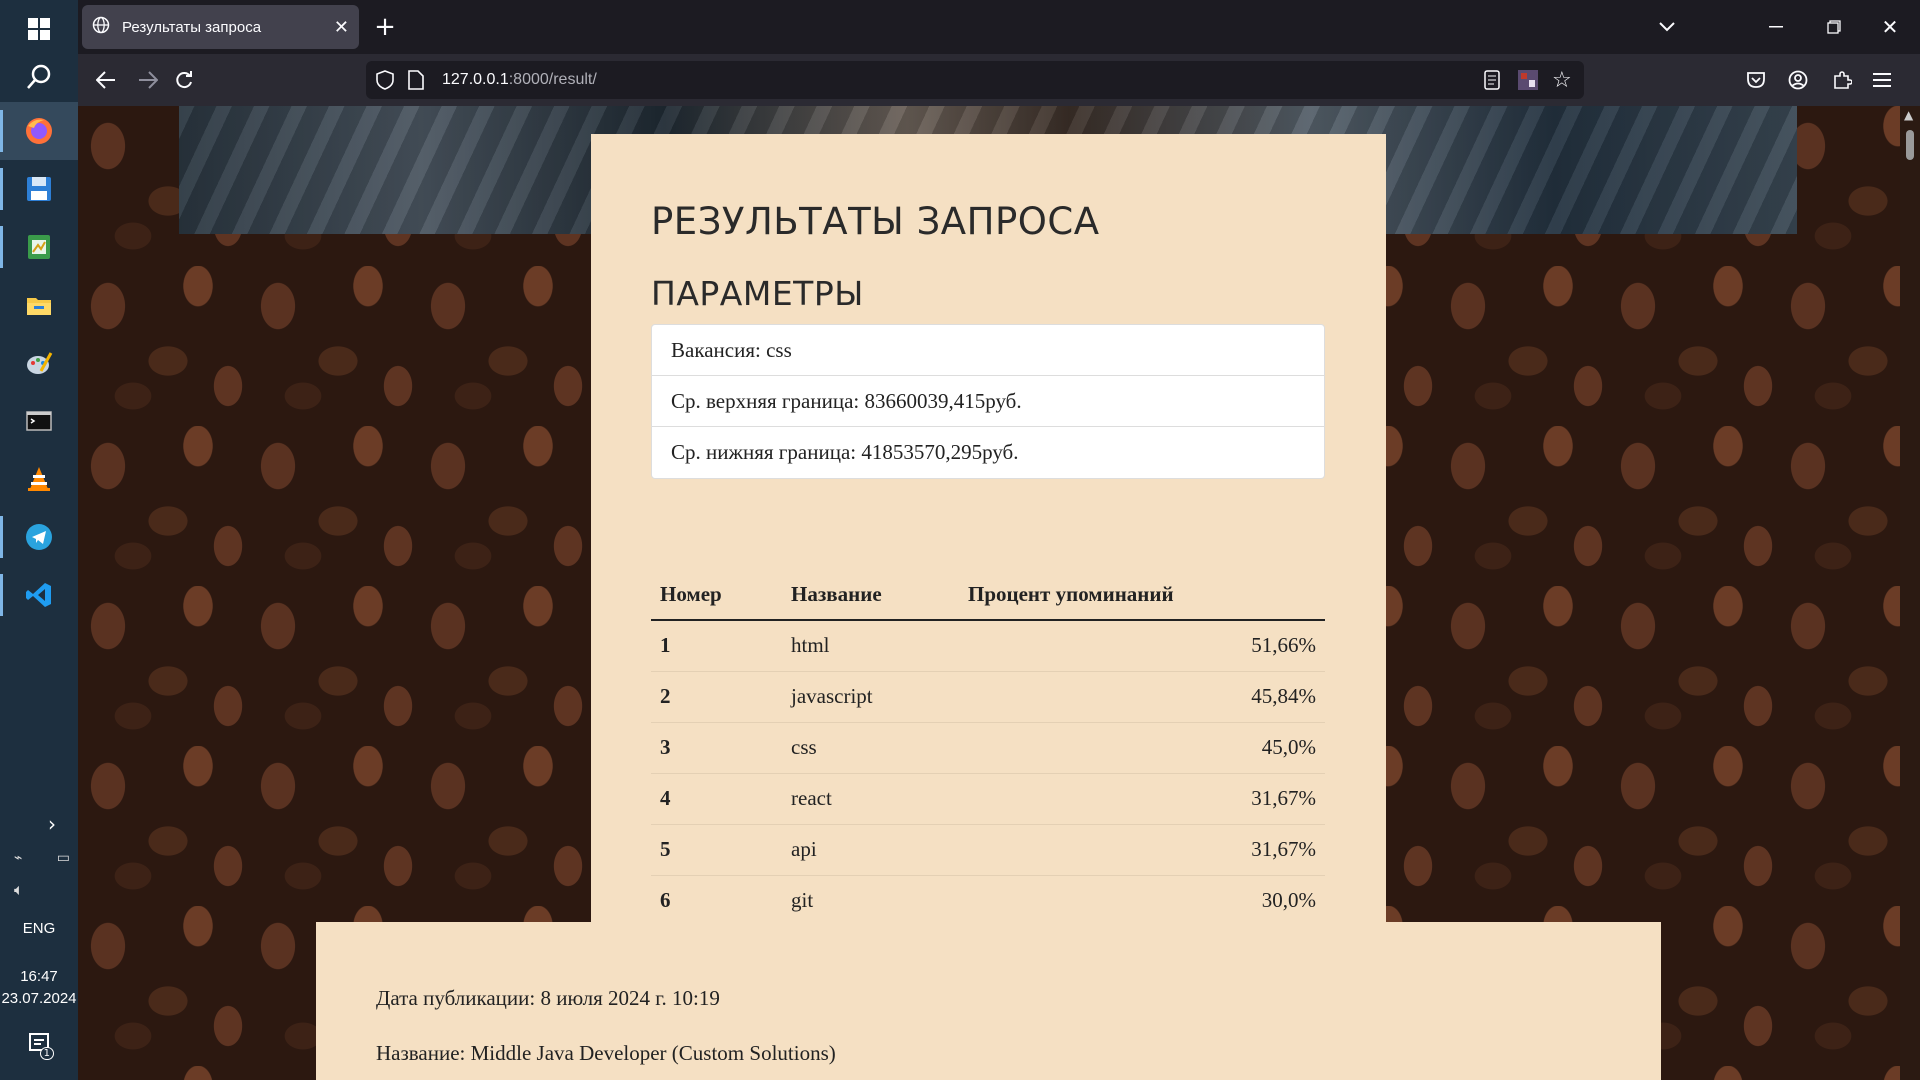 The image size is (1920, 1080). Describe the element at coordinates (1142, 901) in the screenshot. I see `row-percent: 30,0%` at that location.